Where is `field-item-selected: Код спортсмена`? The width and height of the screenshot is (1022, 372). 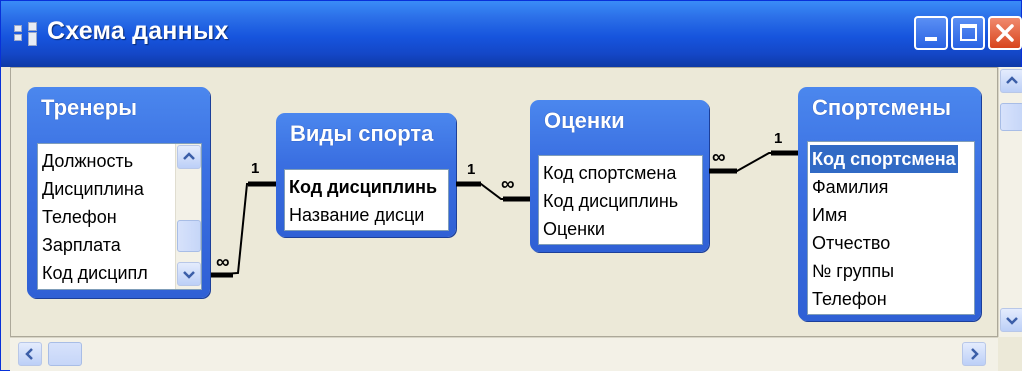 field-item-selected: Код спортсмена is located at coordinates (884, 159).